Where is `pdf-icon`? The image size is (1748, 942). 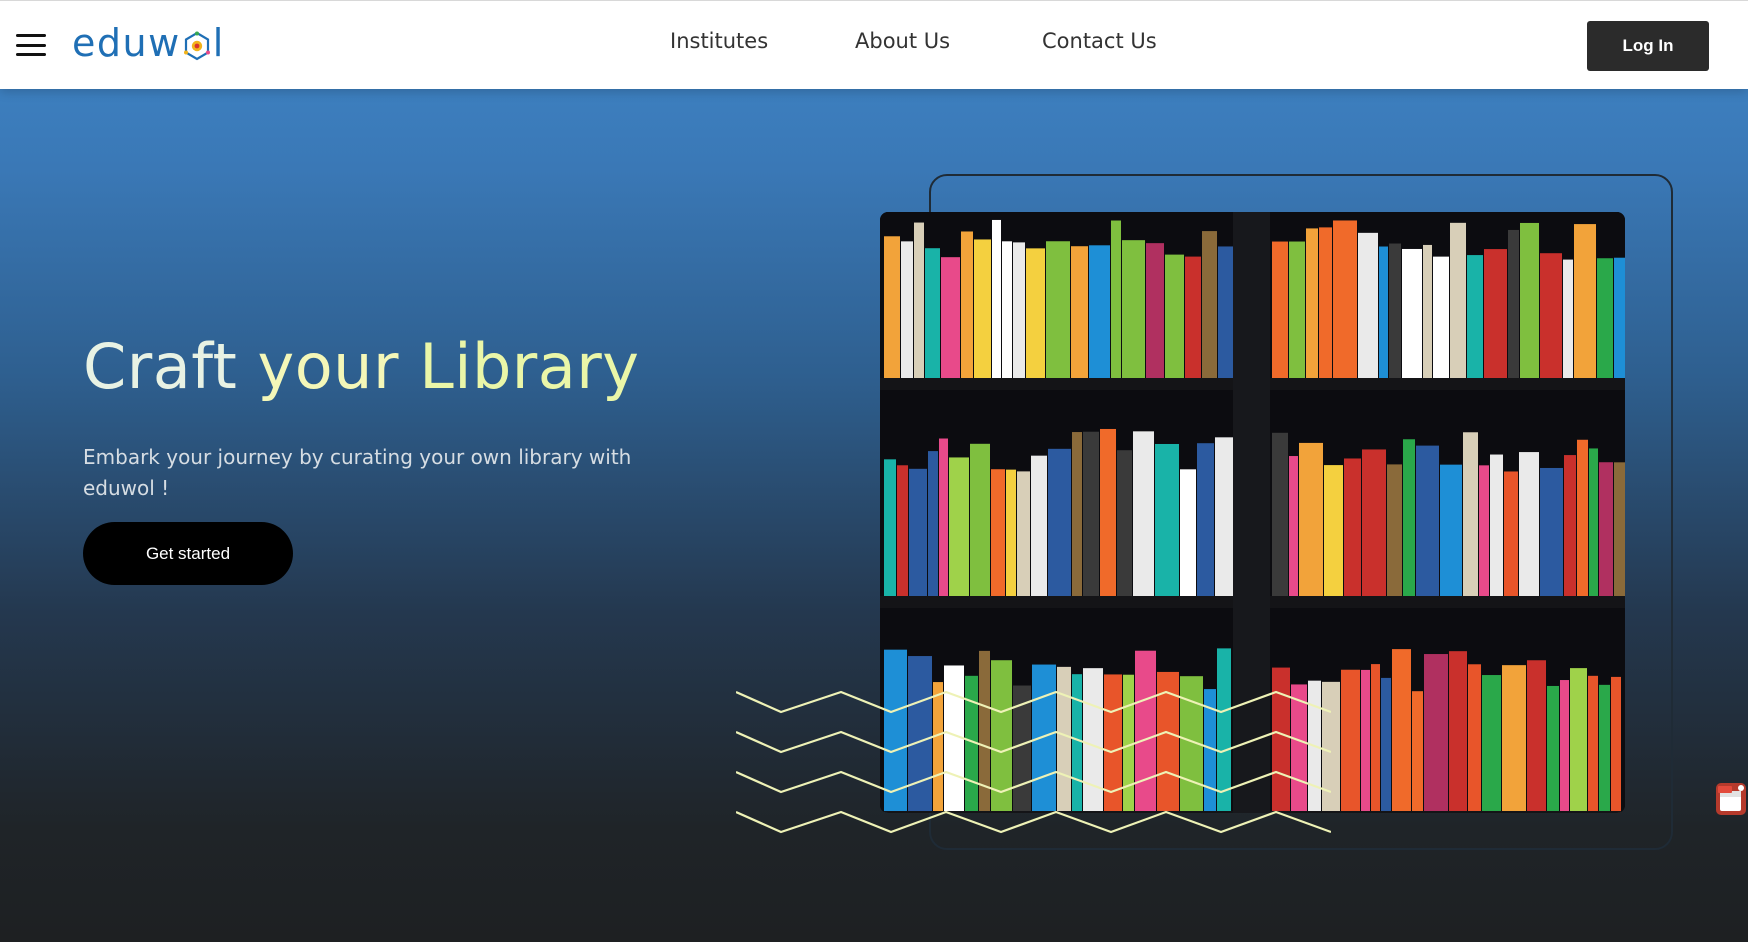
pdf-icon is located at coordinates (1731, 799).